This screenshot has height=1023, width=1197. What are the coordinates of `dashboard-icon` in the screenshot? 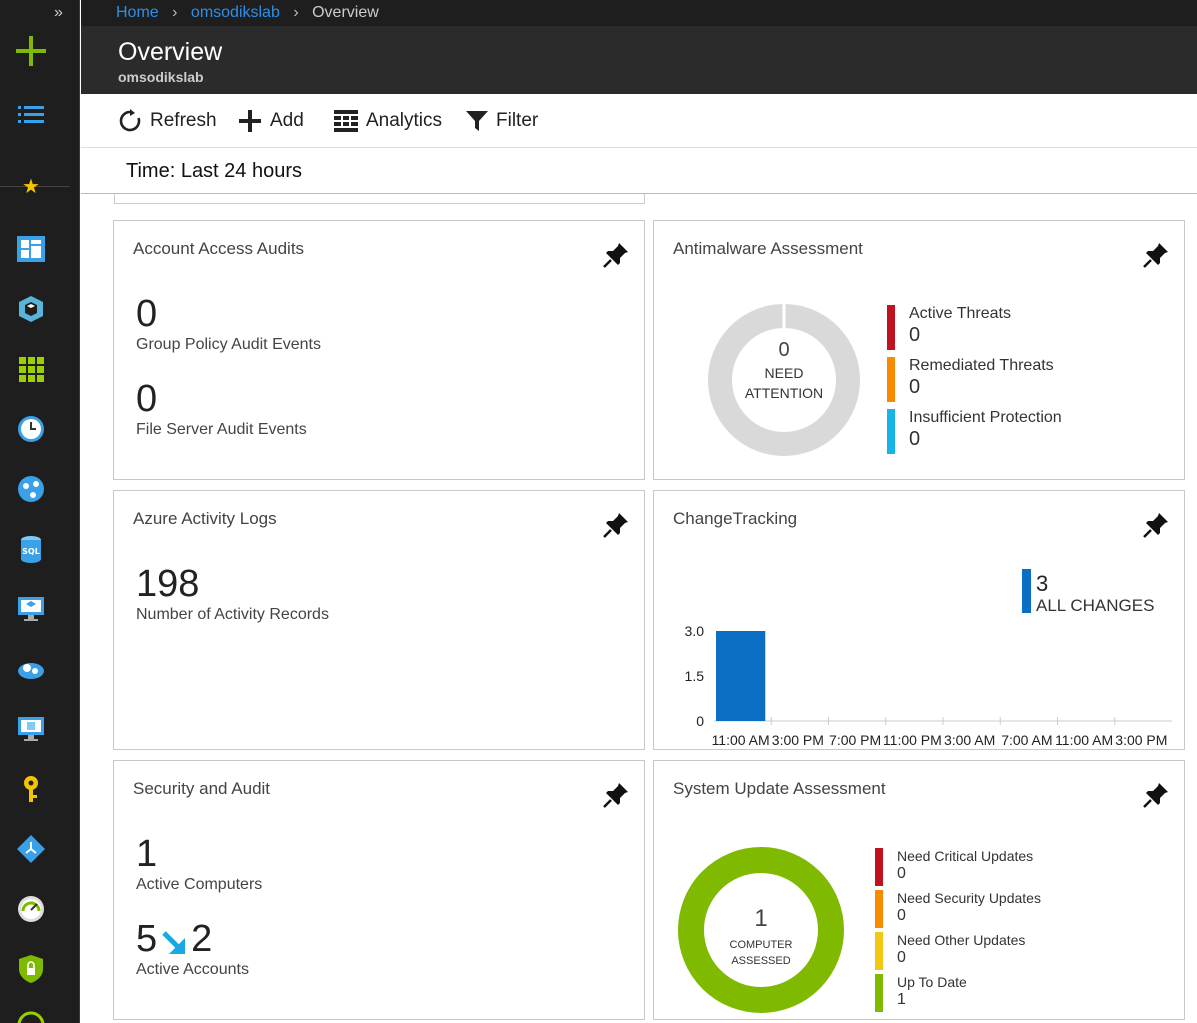 It's located at (31, 249).